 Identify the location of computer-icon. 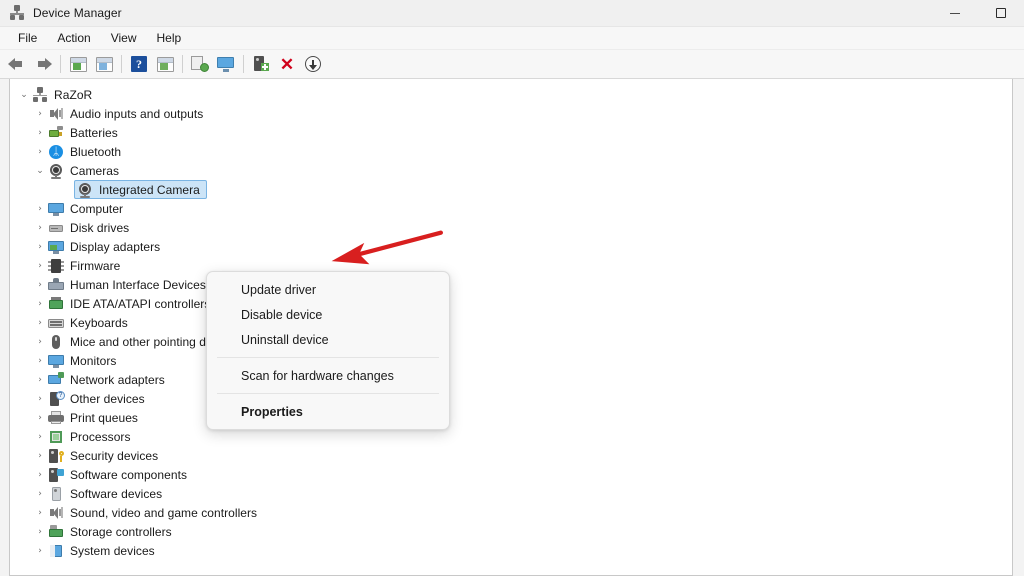
(40, 94).